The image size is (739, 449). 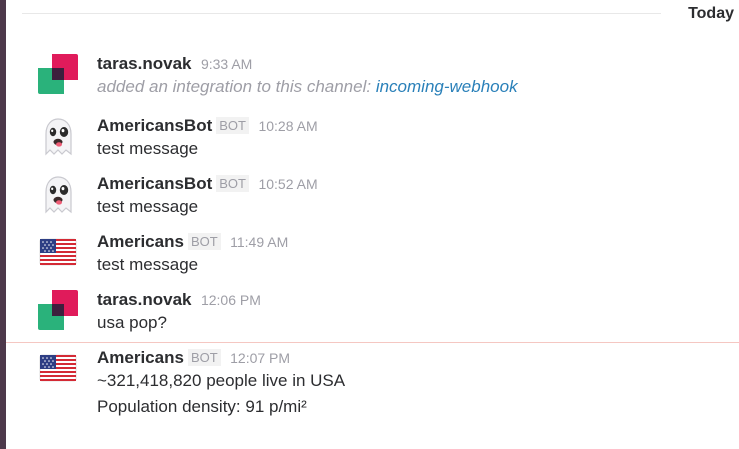 What do you see at coordinates (3, 224) in the screenshot?
I see `sidebar-edge` at bounding box center [3, 224].